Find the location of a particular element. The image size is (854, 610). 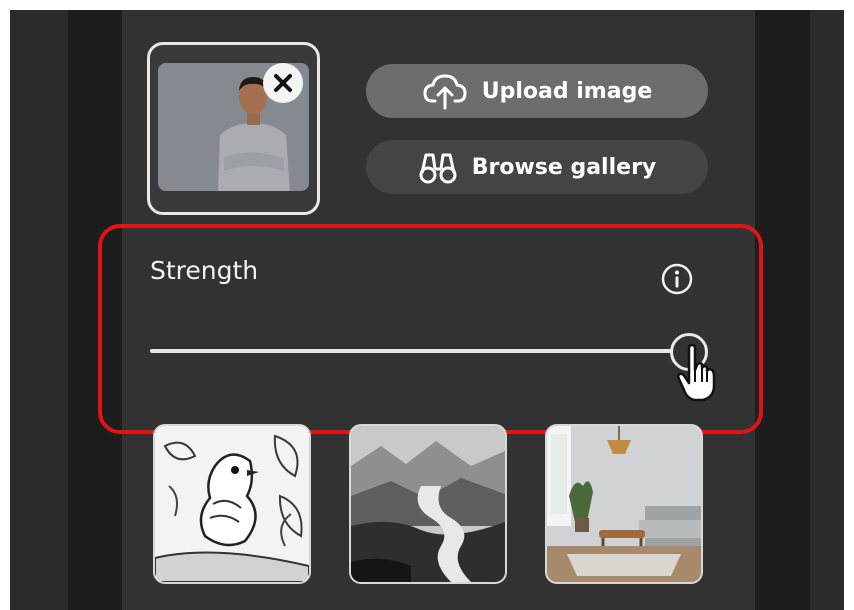

browse-gallery-button: Browse gallery is located at coordinates (537, 167).